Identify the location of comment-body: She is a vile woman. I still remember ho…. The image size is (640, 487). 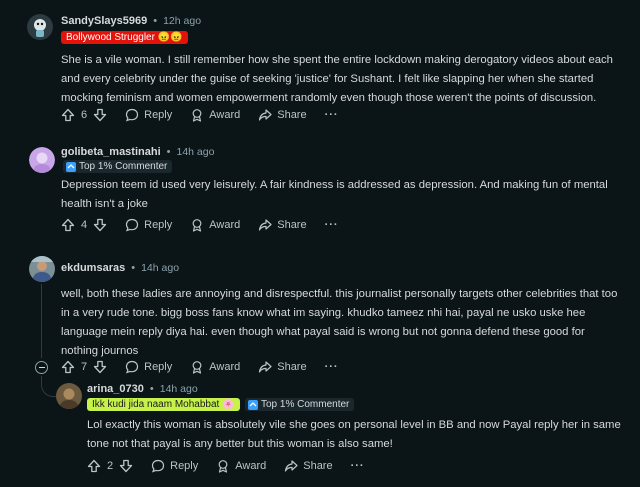
(337, 79).